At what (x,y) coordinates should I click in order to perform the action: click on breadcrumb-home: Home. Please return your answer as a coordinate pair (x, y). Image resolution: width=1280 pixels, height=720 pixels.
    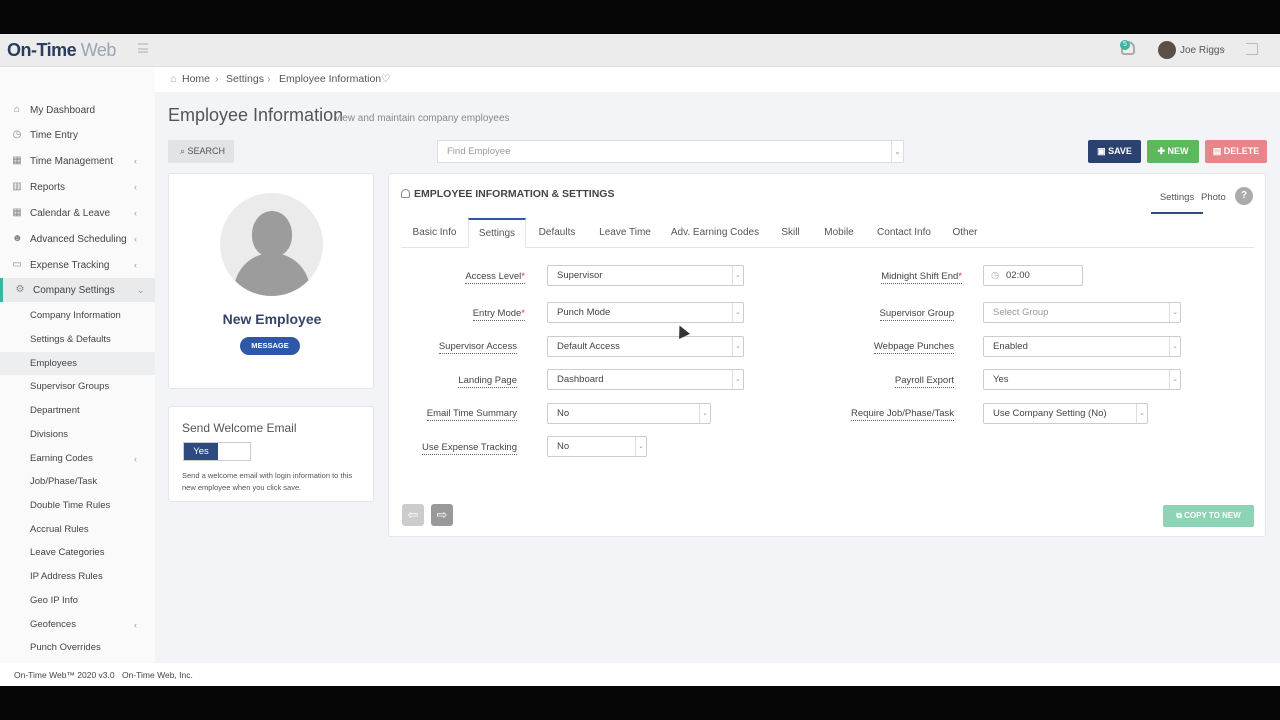
    Looking at the image, I should click on (196, 79).